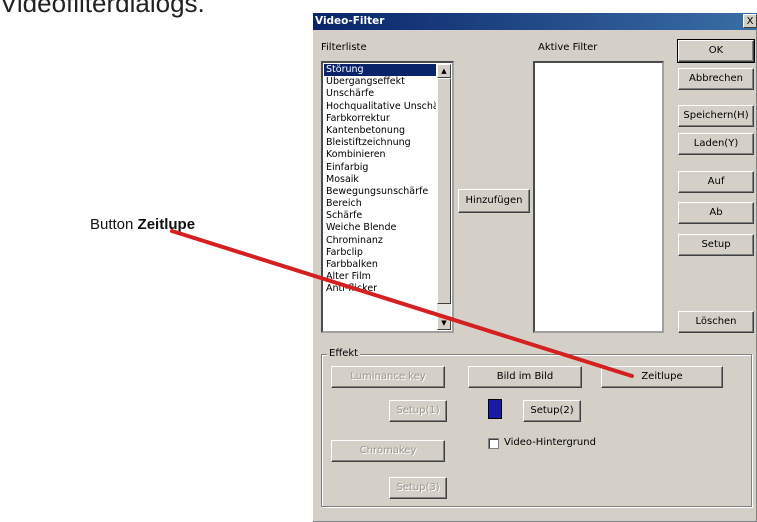 The height and width of the screenshot is (522, 757). Describe the element at coordinates (380, 143) in the screenshot. I see `filter-list-item: Bleistiftzeichnung` at that location.